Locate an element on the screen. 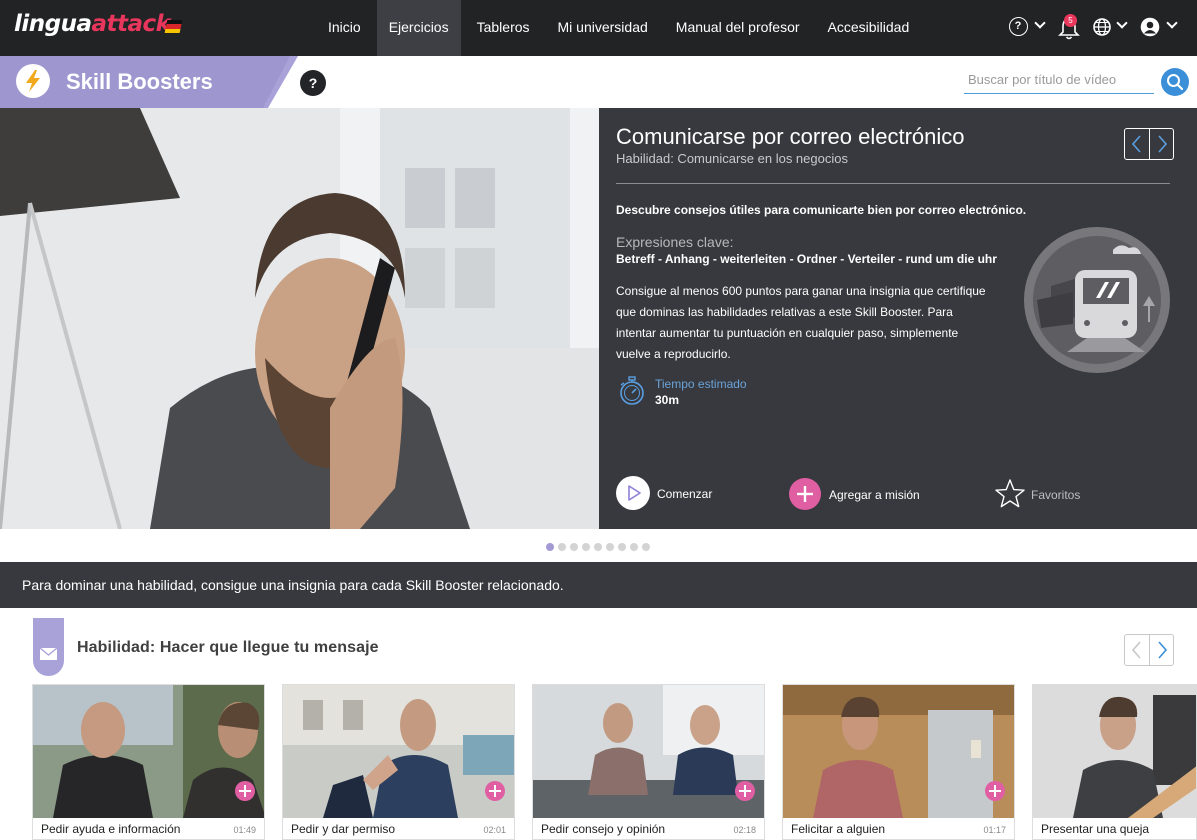 Image resolution: width=1197 pixels, height=840 pixels. stopwatch-icon is located at coordinates (632, 390).